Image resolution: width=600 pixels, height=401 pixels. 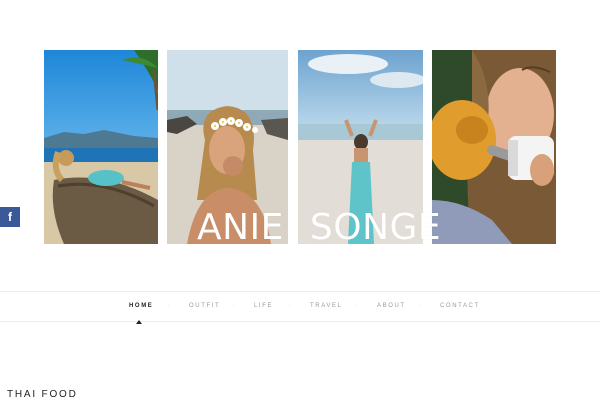 What do you see at coordinates (141, 306) in the screenshot?
I see `nav-home: HOME` at bounding box center [141, 306].